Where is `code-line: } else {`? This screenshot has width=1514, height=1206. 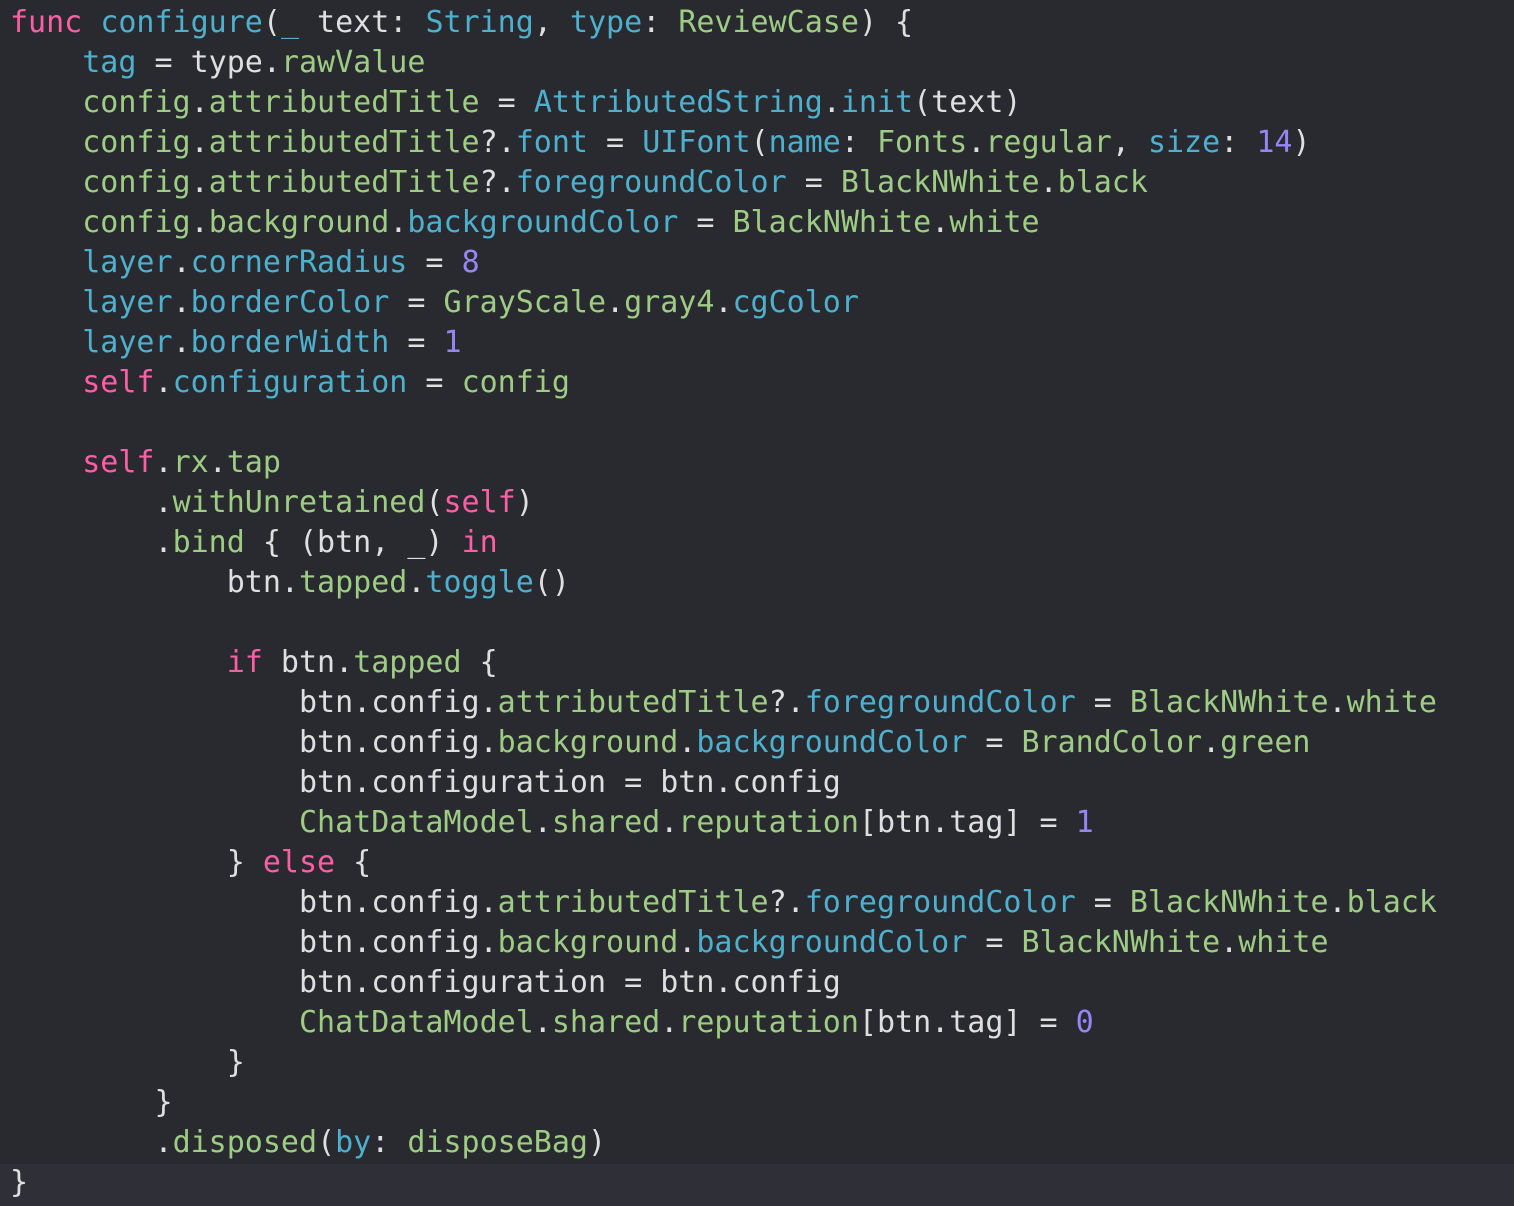 code-line: } else { is located at coordinates (191, 863).